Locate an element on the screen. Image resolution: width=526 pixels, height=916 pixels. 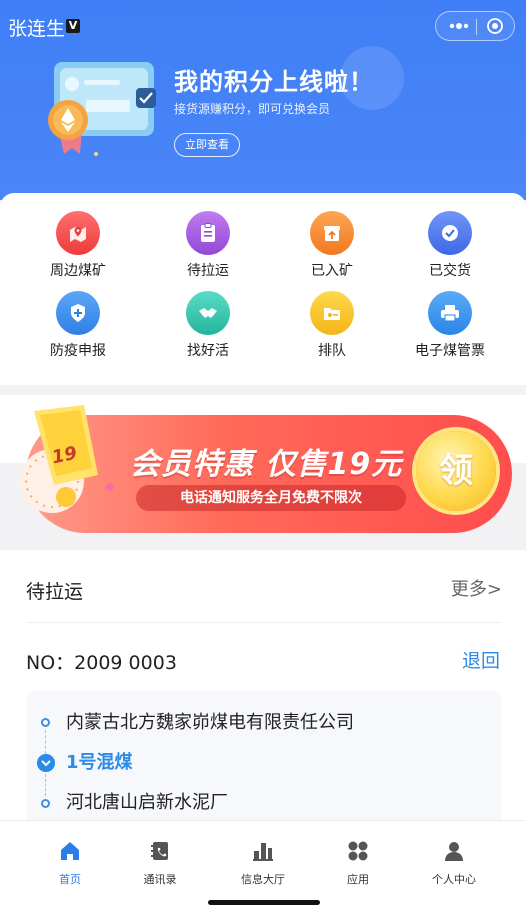
promo-title: 会员特惠 仅售19元 is located at coordinates (266, 464).